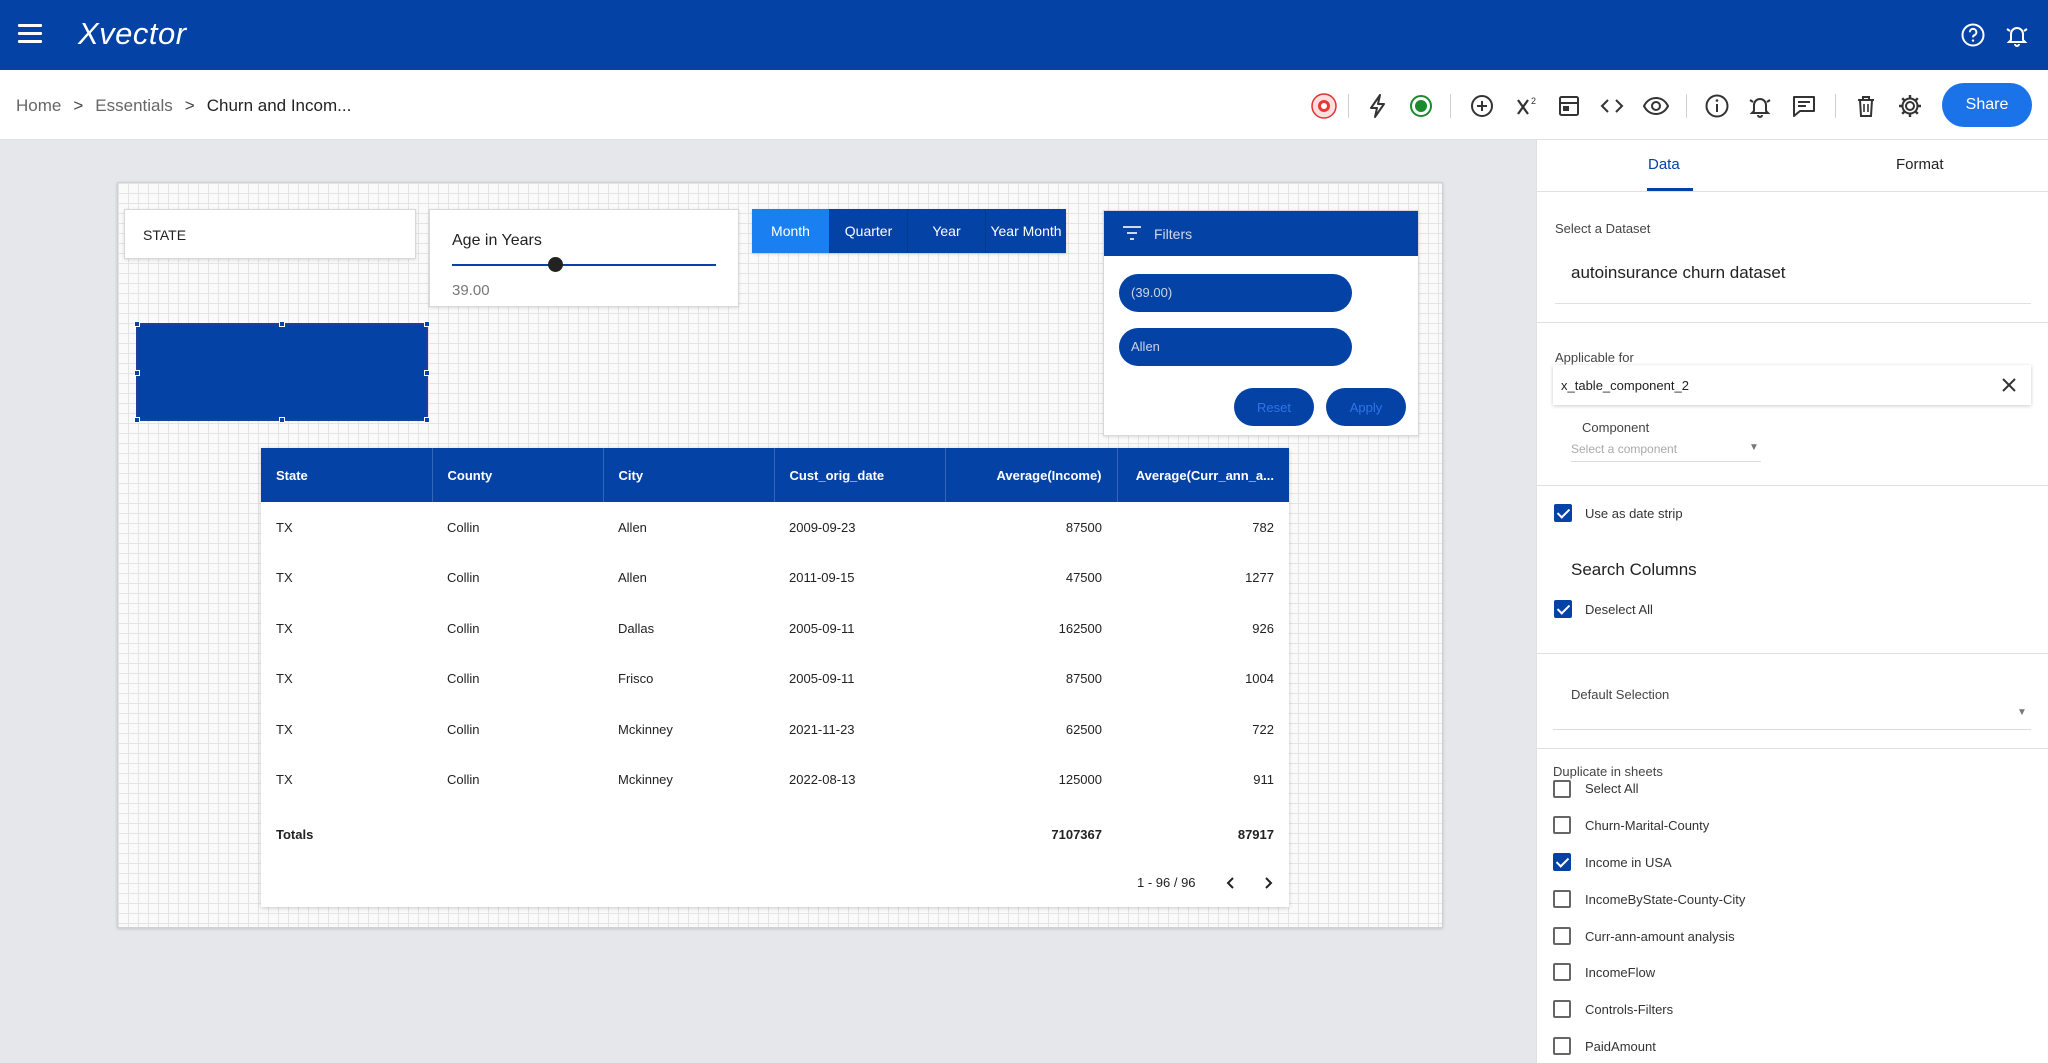 The width and height of the screenshot is (2048, 1063). I want to click on filters-apply-button: Apply, so click(1366, 407).